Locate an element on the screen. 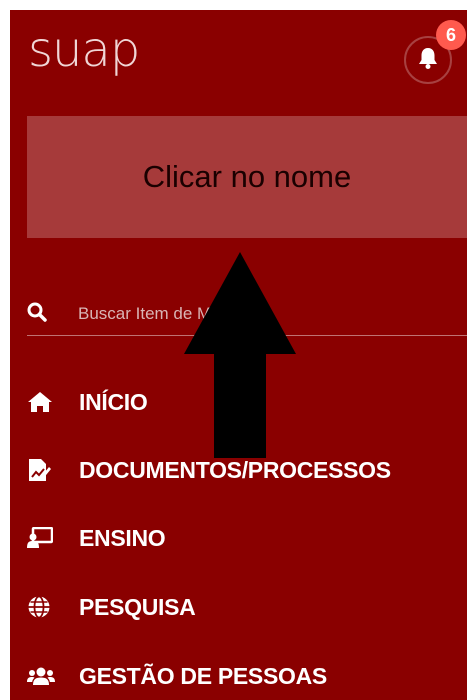  menu-item-ensino: ENSINO is located at coordinates (247, 538).